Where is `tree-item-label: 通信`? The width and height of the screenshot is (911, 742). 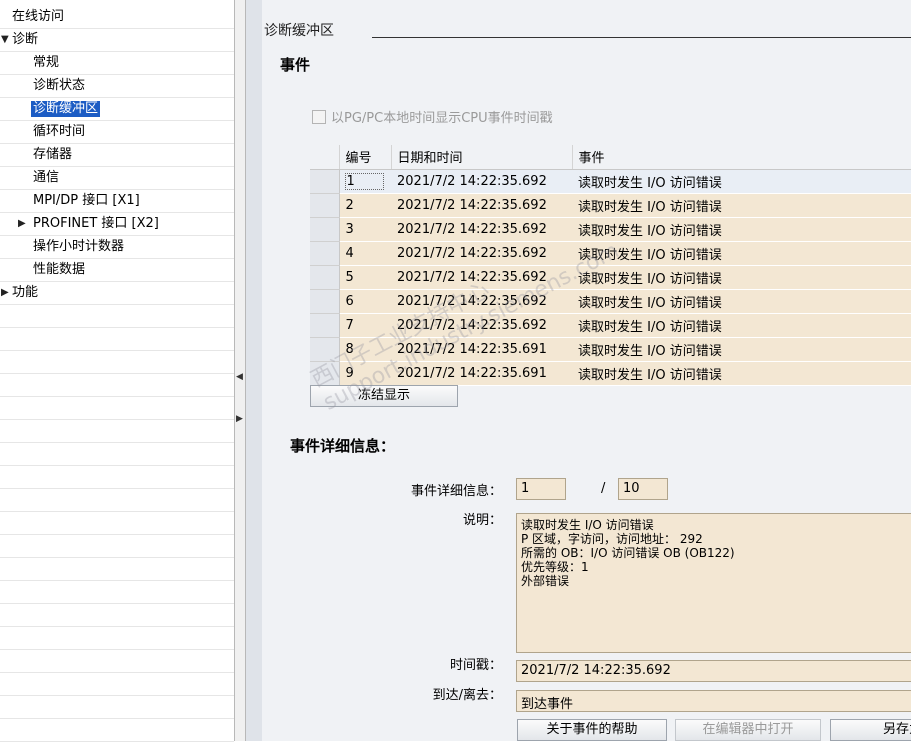 tree-item-label: 通信 is located at coordinates (46, 177).